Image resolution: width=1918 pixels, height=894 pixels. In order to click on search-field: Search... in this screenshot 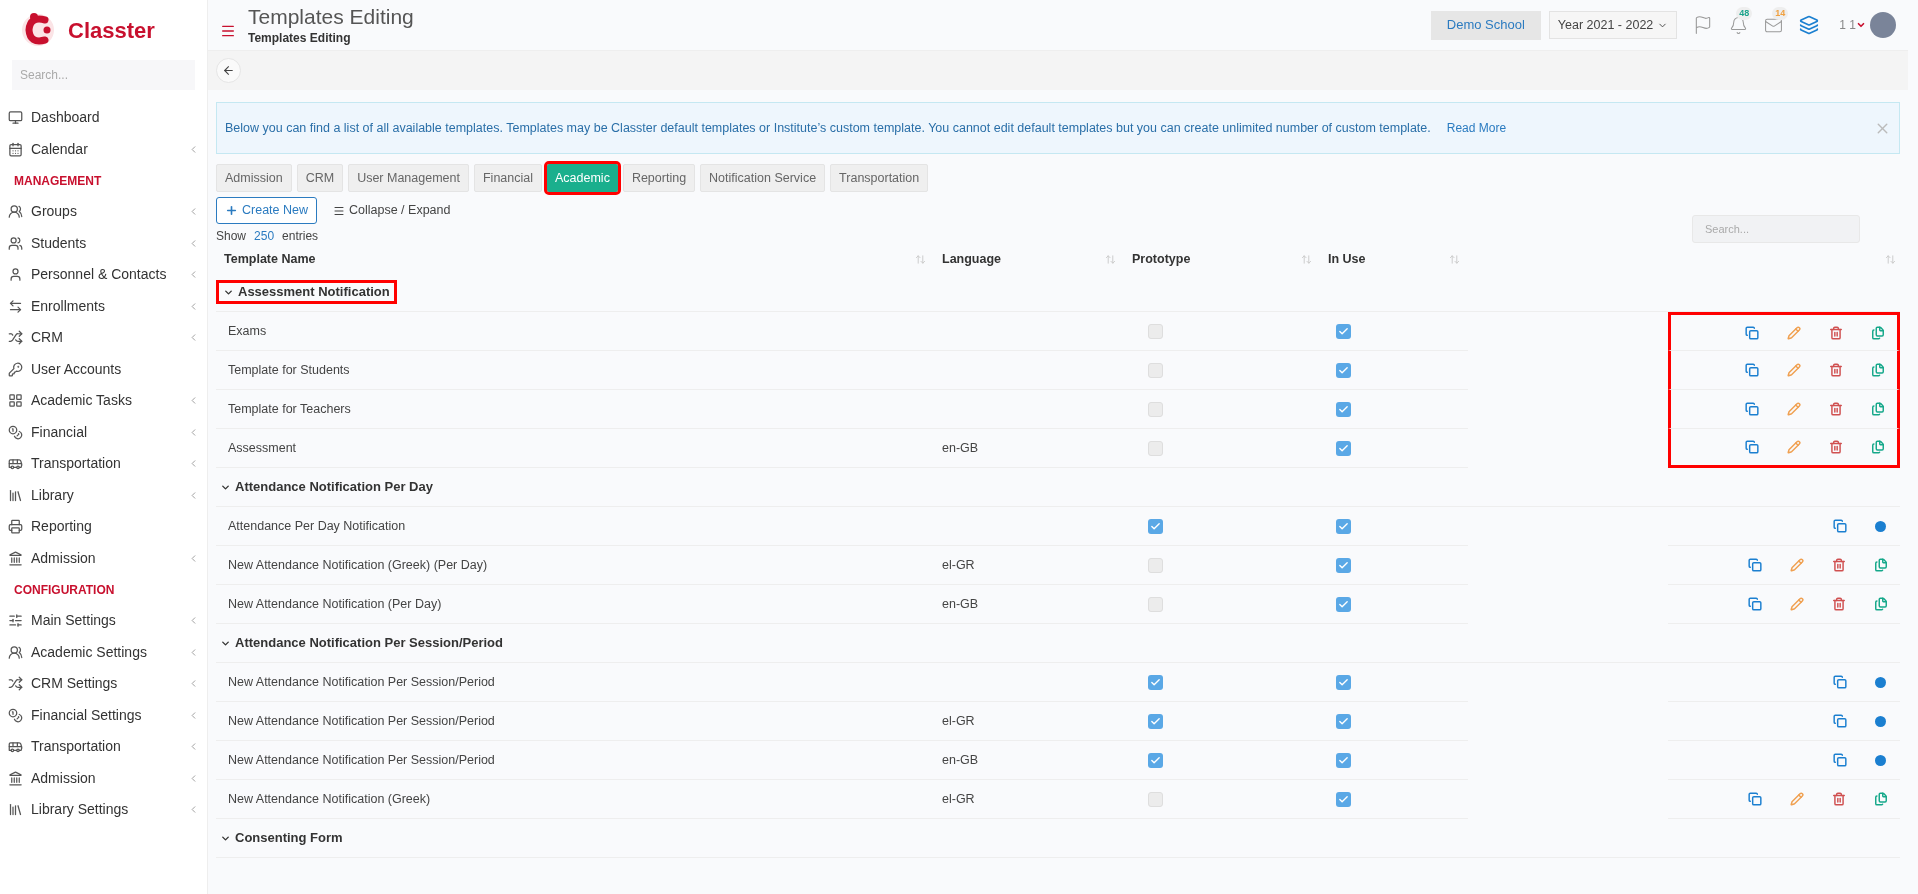, I will do `click(103, 75)`.